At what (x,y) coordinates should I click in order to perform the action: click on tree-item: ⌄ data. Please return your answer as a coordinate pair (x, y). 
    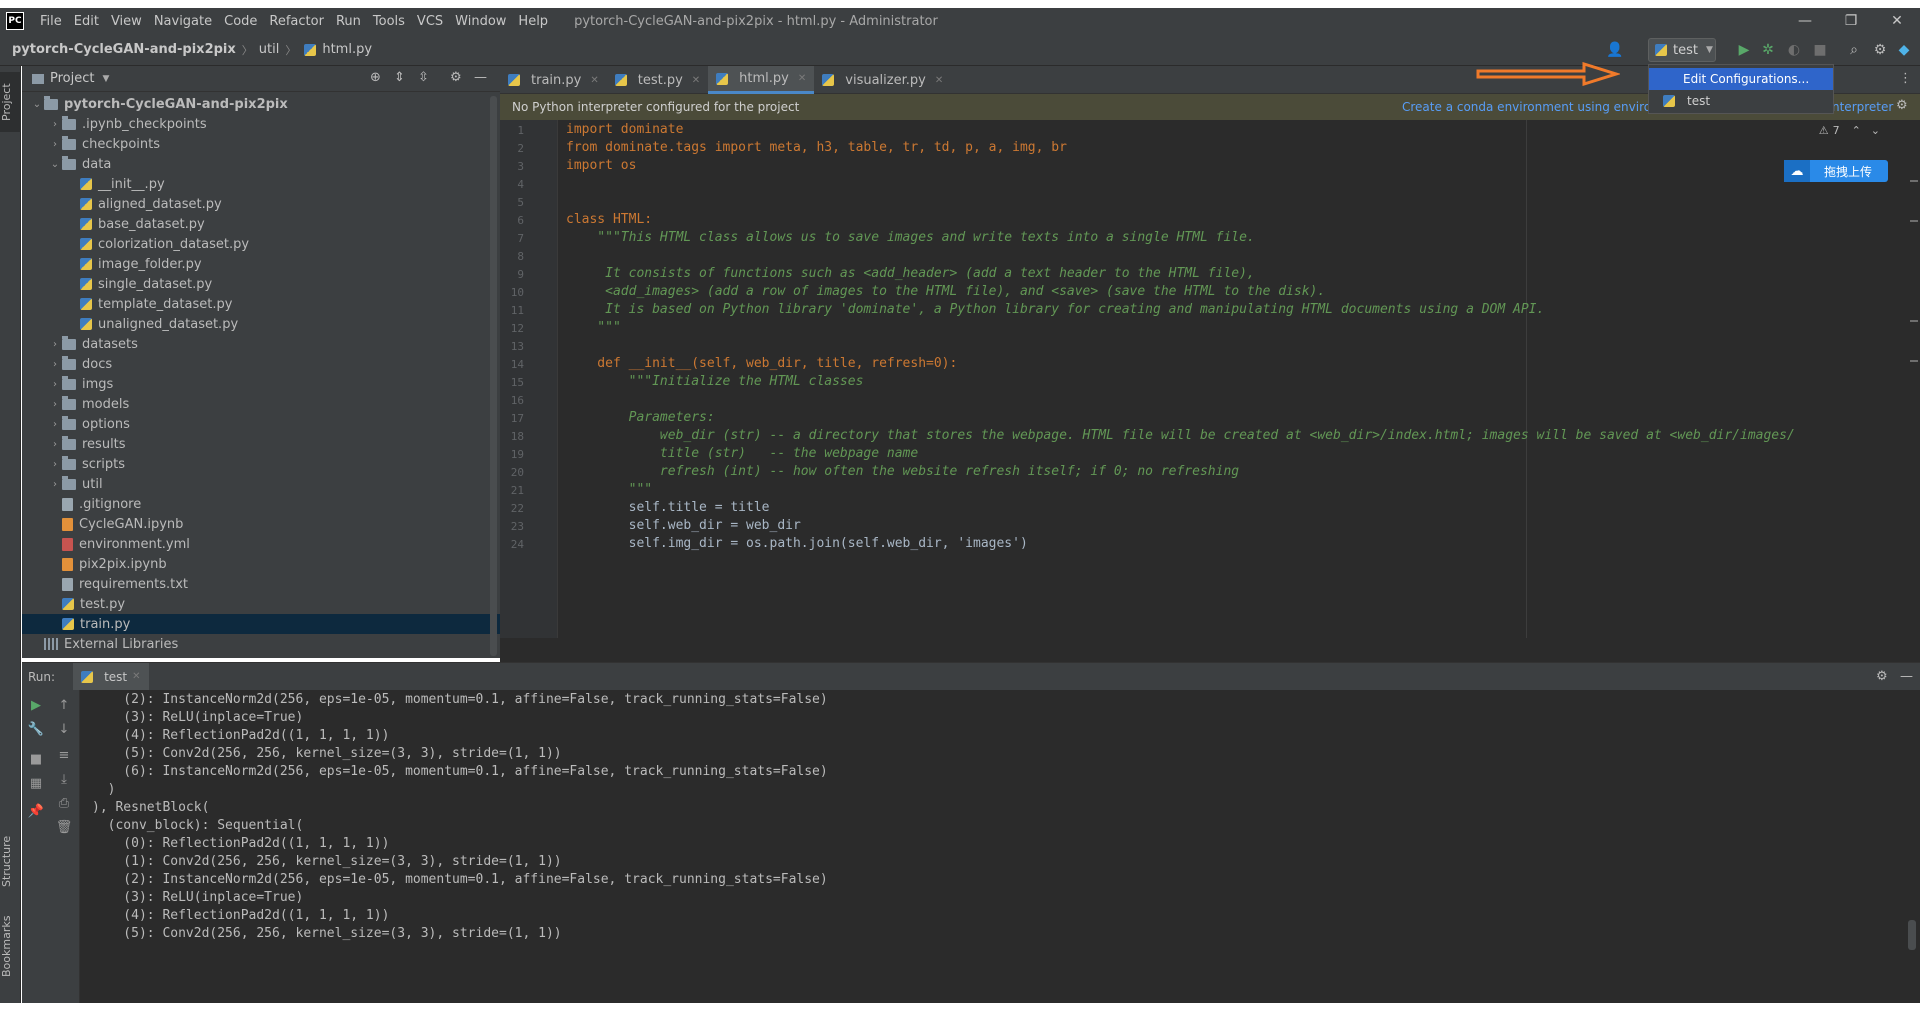
    Looking at the image, I should click on (261, 164).